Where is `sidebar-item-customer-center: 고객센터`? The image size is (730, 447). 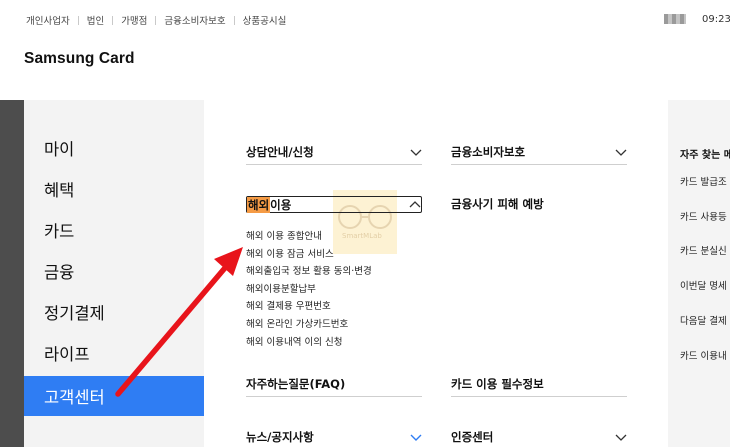
sidebar-item-customer-center: 고객센터 is located at coordinates (114, 396).